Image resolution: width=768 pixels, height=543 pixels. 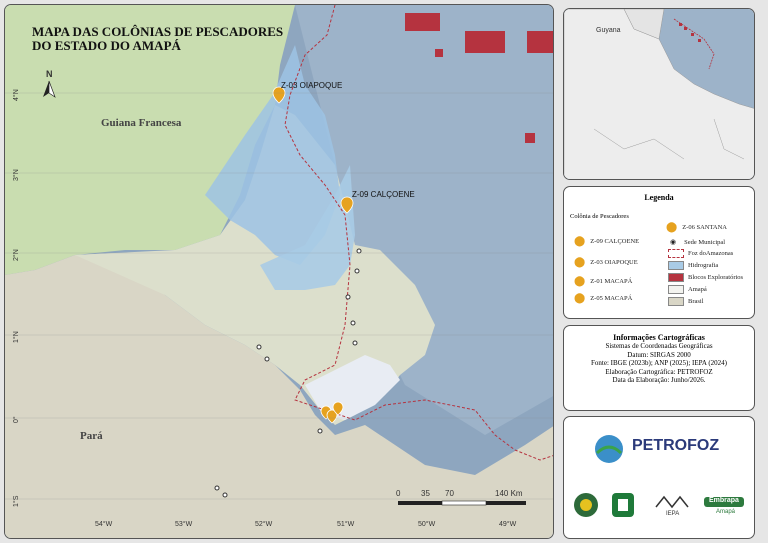 What do you see at coordinates (427, 524) in the screenshot?
I see `lon-tick: 50°W` at bounding box center [427, 524].